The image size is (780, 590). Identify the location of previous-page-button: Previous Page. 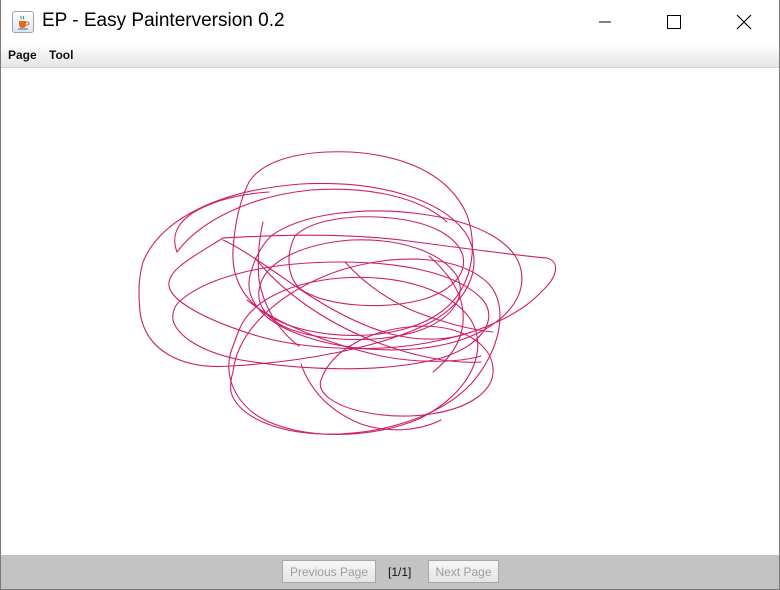
(329, 571).